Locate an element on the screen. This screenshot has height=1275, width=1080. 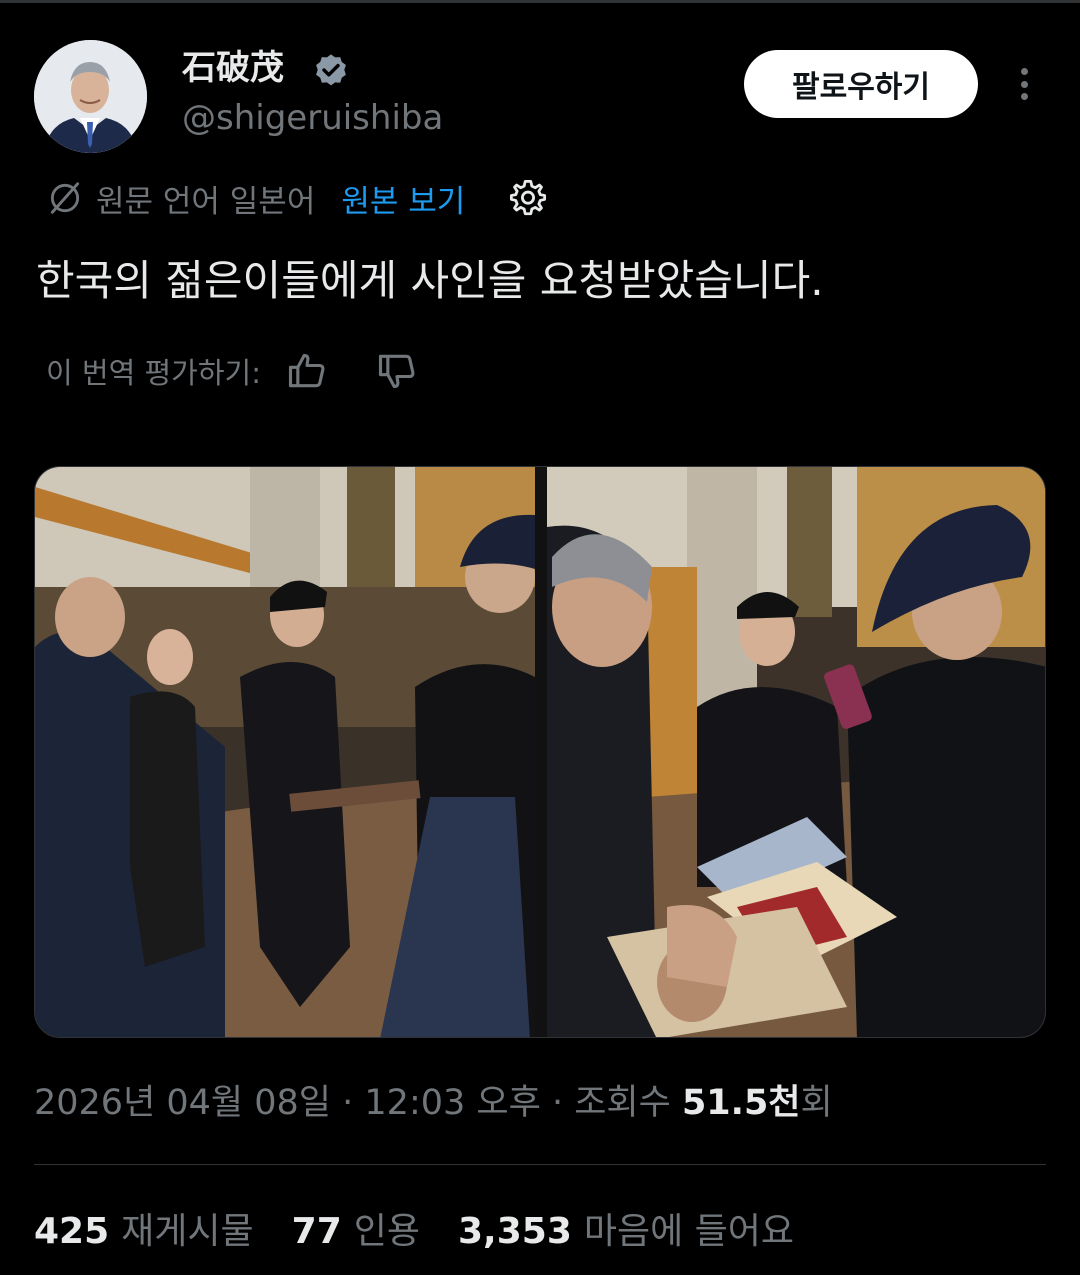
quotes-stat: 77 인용 is located at coordinates (356, 1228).